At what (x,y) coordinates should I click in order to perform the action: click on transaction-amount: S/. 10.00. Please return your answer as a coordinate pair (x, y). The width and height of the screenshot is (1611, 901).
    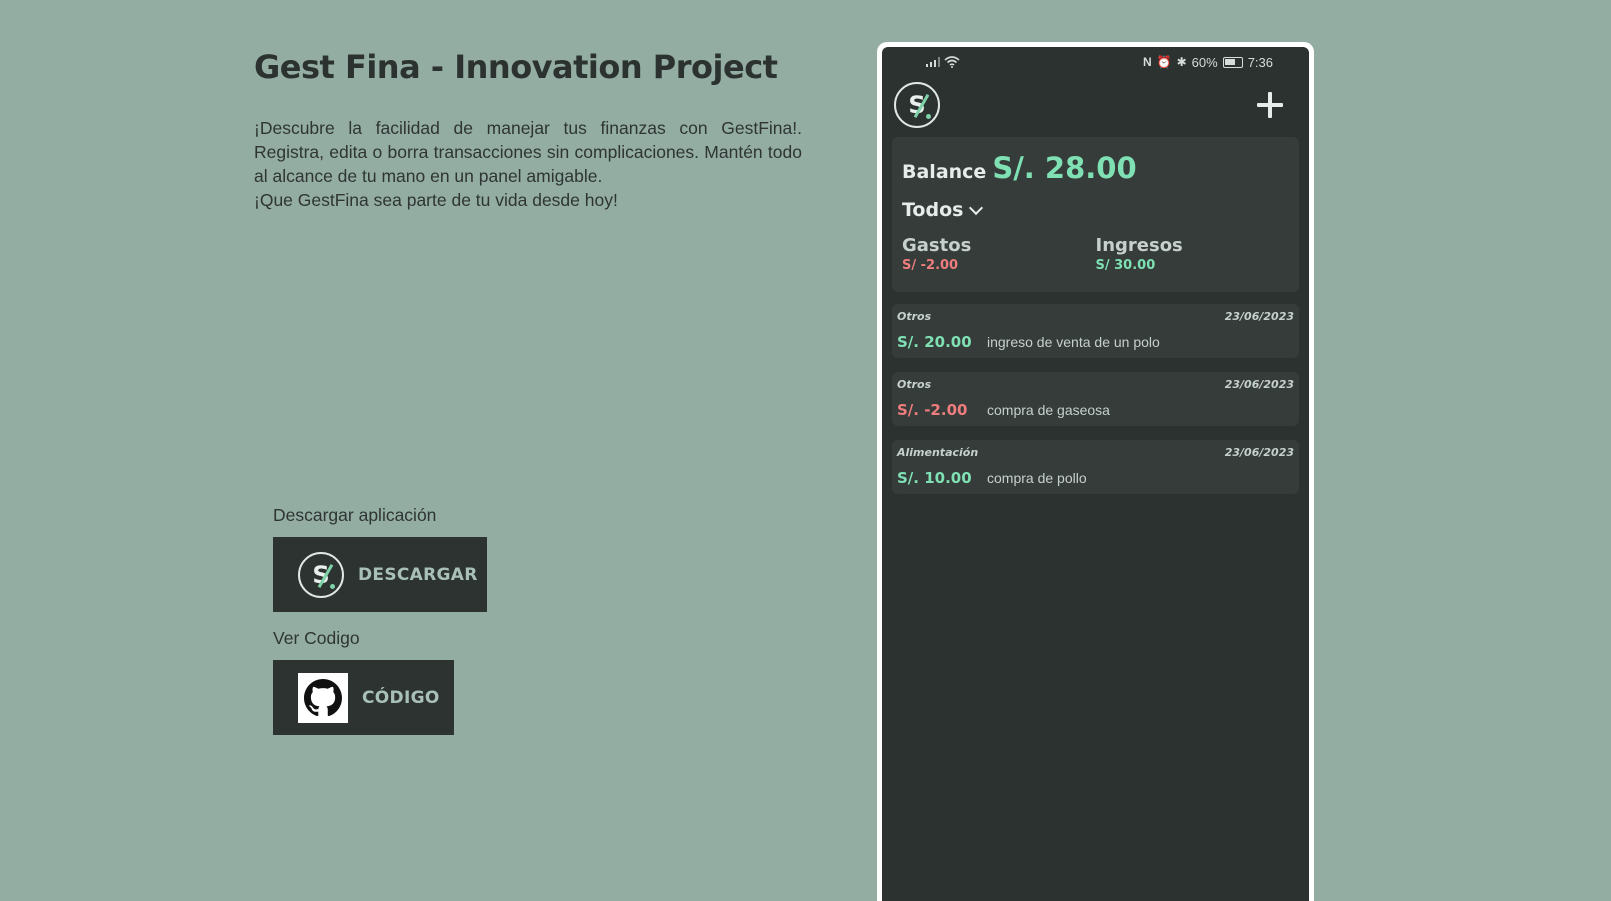
    Looking at the image, I should click on (934, 478).